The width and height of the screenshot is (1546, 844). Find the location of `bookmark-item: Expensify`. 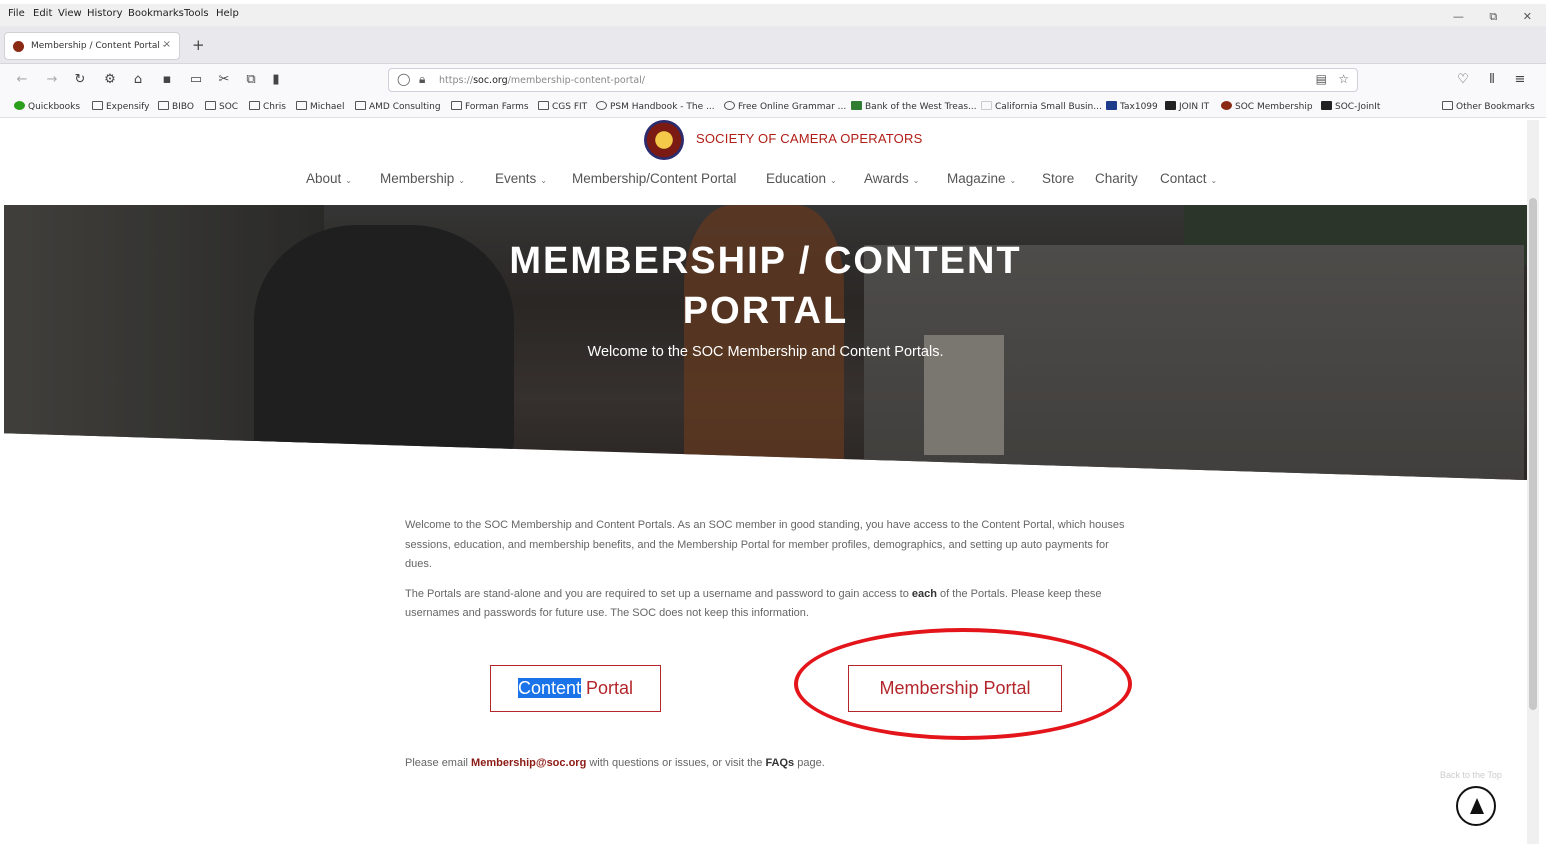

bookmark-item: Expensify is located at coordinates (121, 106).